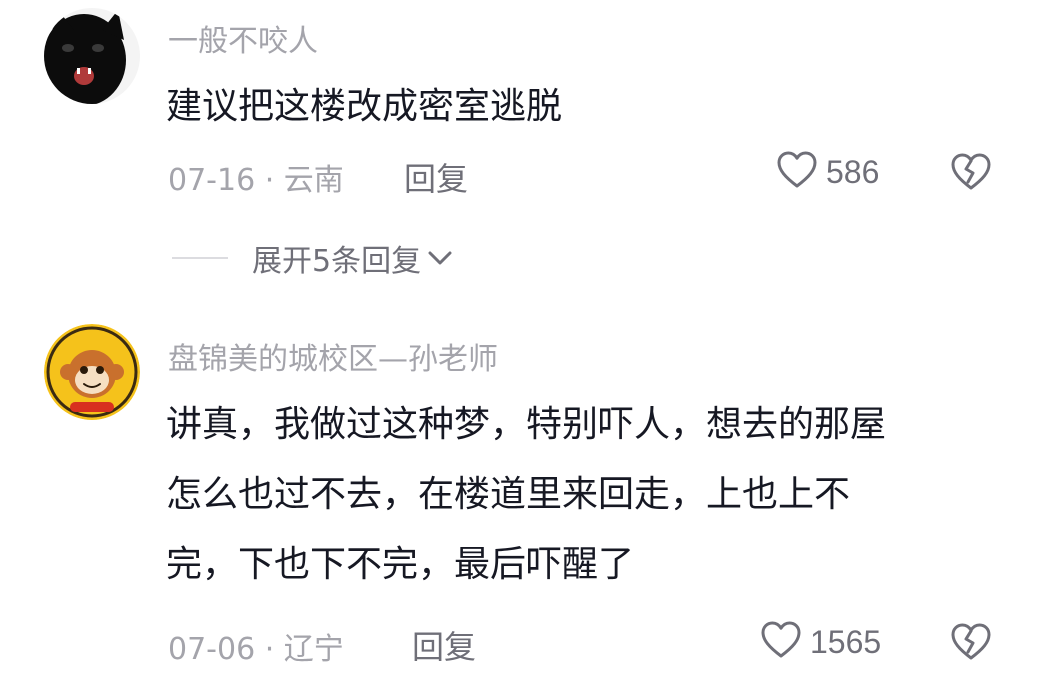 The image size is (1048, 691). I want to click on monkey-logo-avatar-icon, so click(92, 372).